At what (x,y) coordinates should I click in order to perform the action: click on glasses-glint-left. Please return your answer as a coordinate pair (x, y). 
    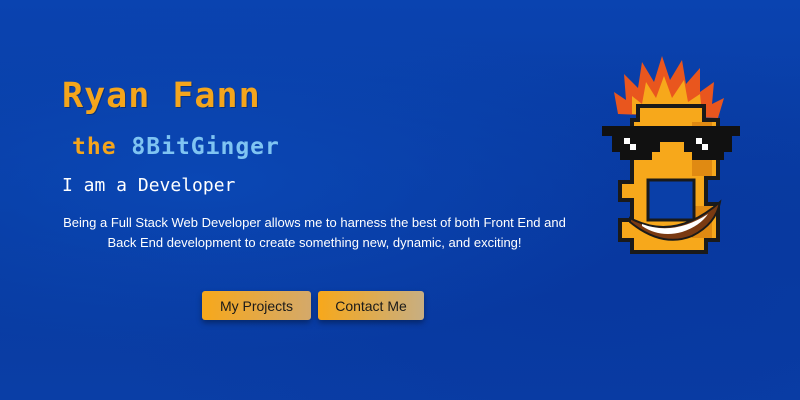
    Looking at the image, I should click on (627, 141).